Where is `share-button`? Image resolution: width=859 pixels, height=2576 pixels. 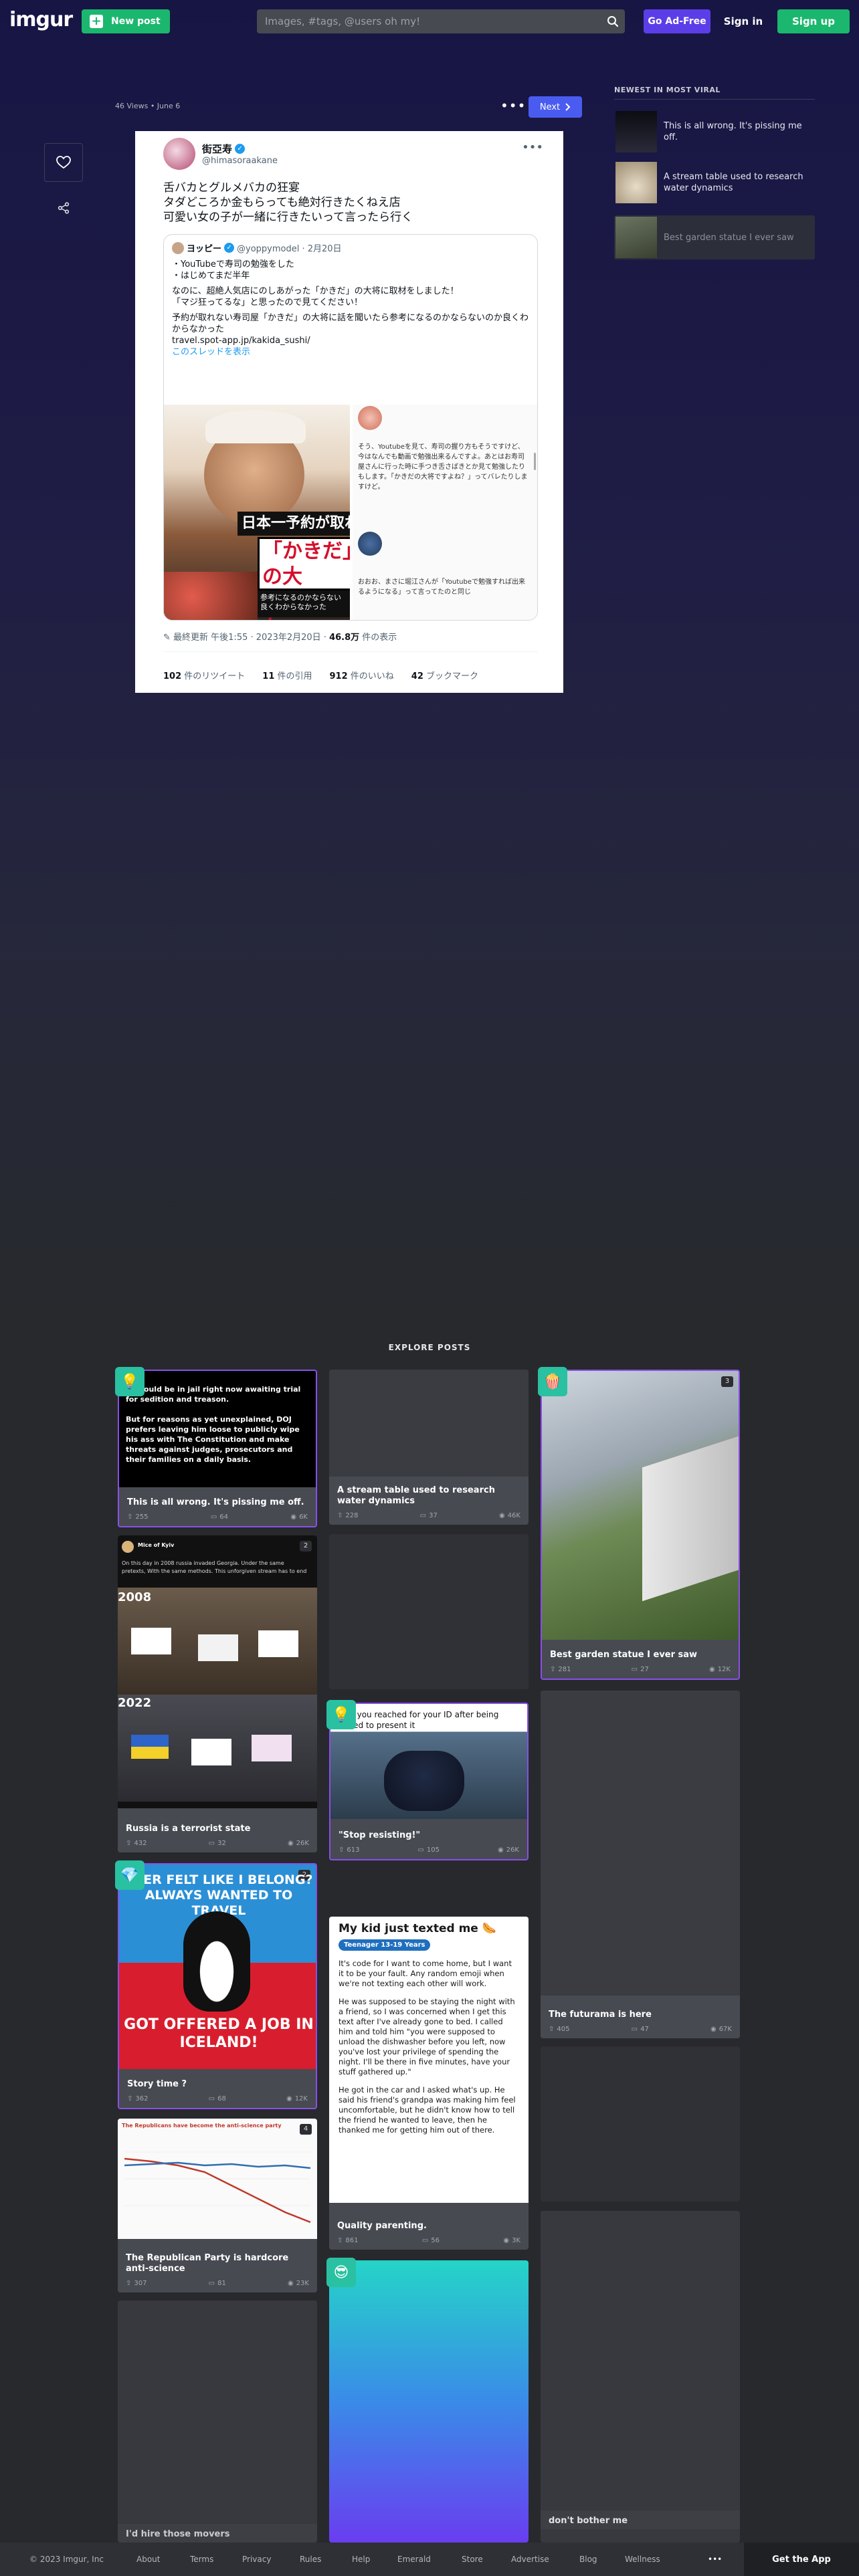
share-button is located at coordinates (63, 208).